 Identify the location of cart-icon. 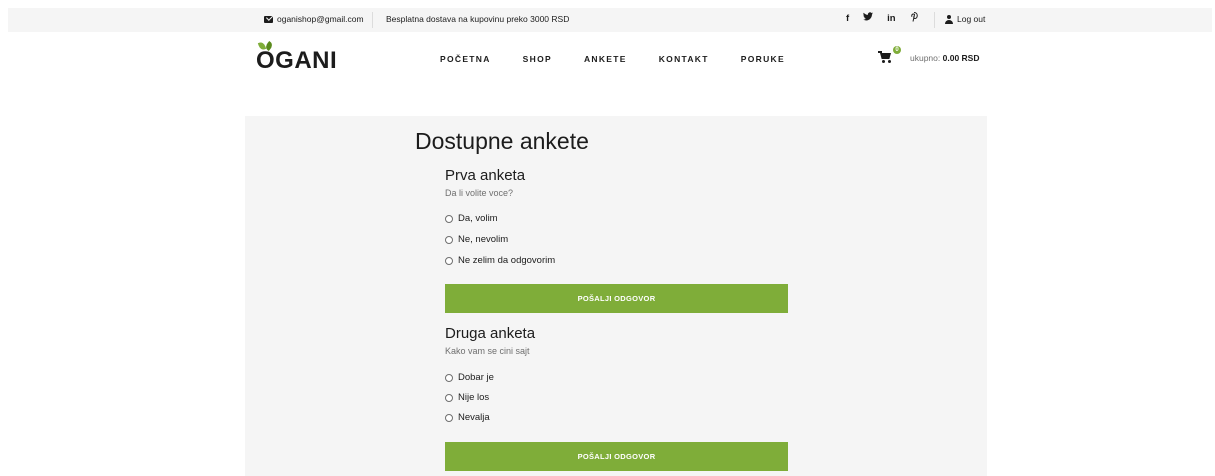
(886, 57).